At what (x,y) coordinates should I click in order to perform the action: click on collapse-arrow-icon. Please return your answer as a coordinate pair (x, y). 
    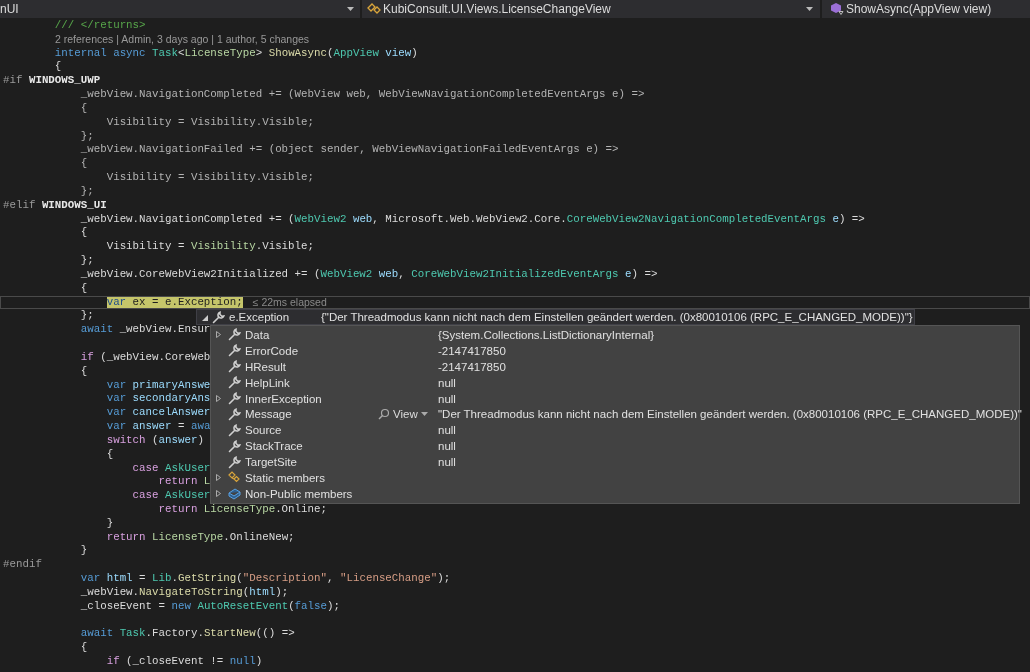
    Looking at the image, I should click on (204, 317).